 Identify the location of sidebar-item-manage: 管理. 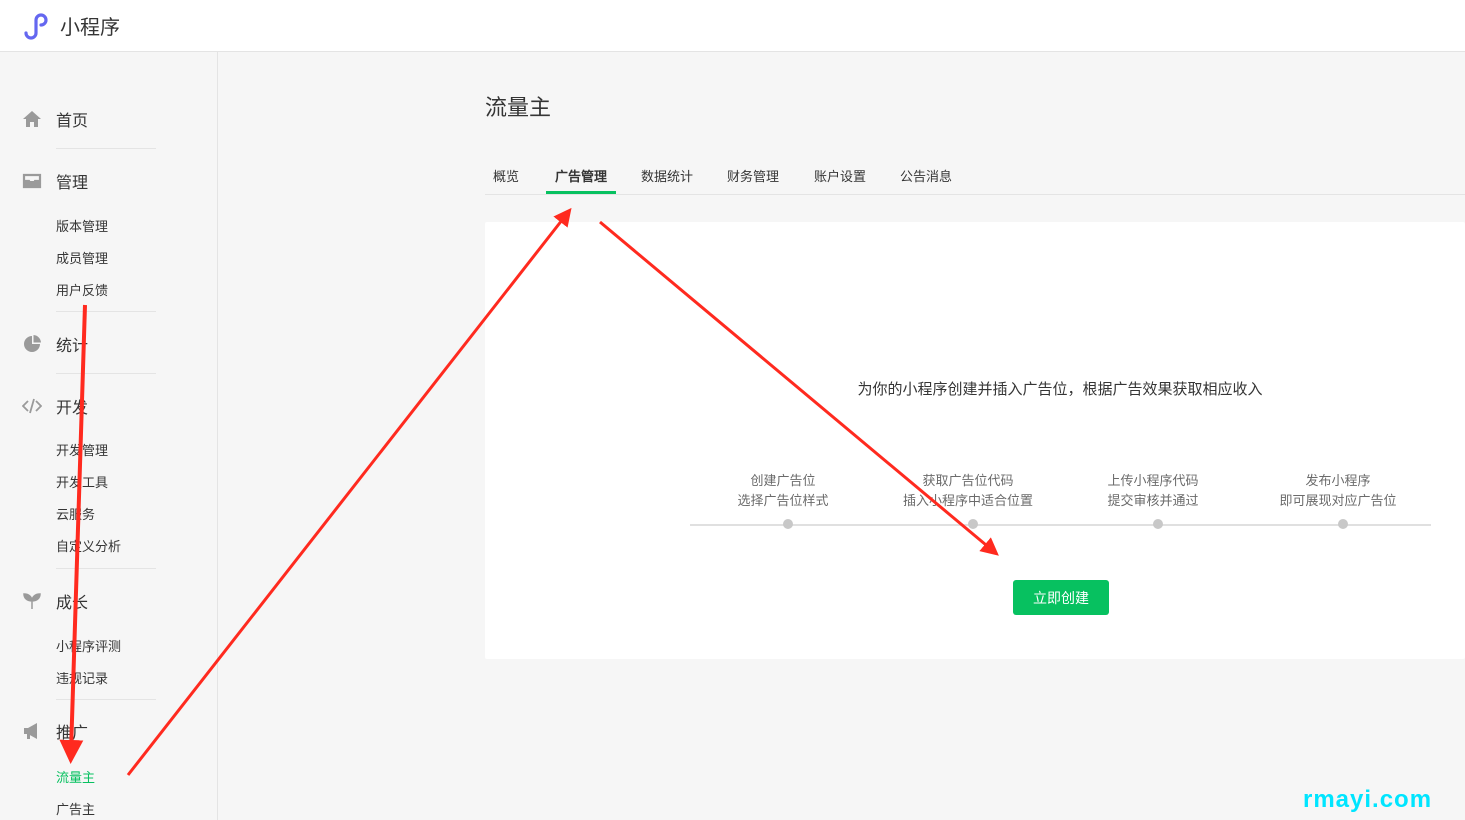
(55, 181).